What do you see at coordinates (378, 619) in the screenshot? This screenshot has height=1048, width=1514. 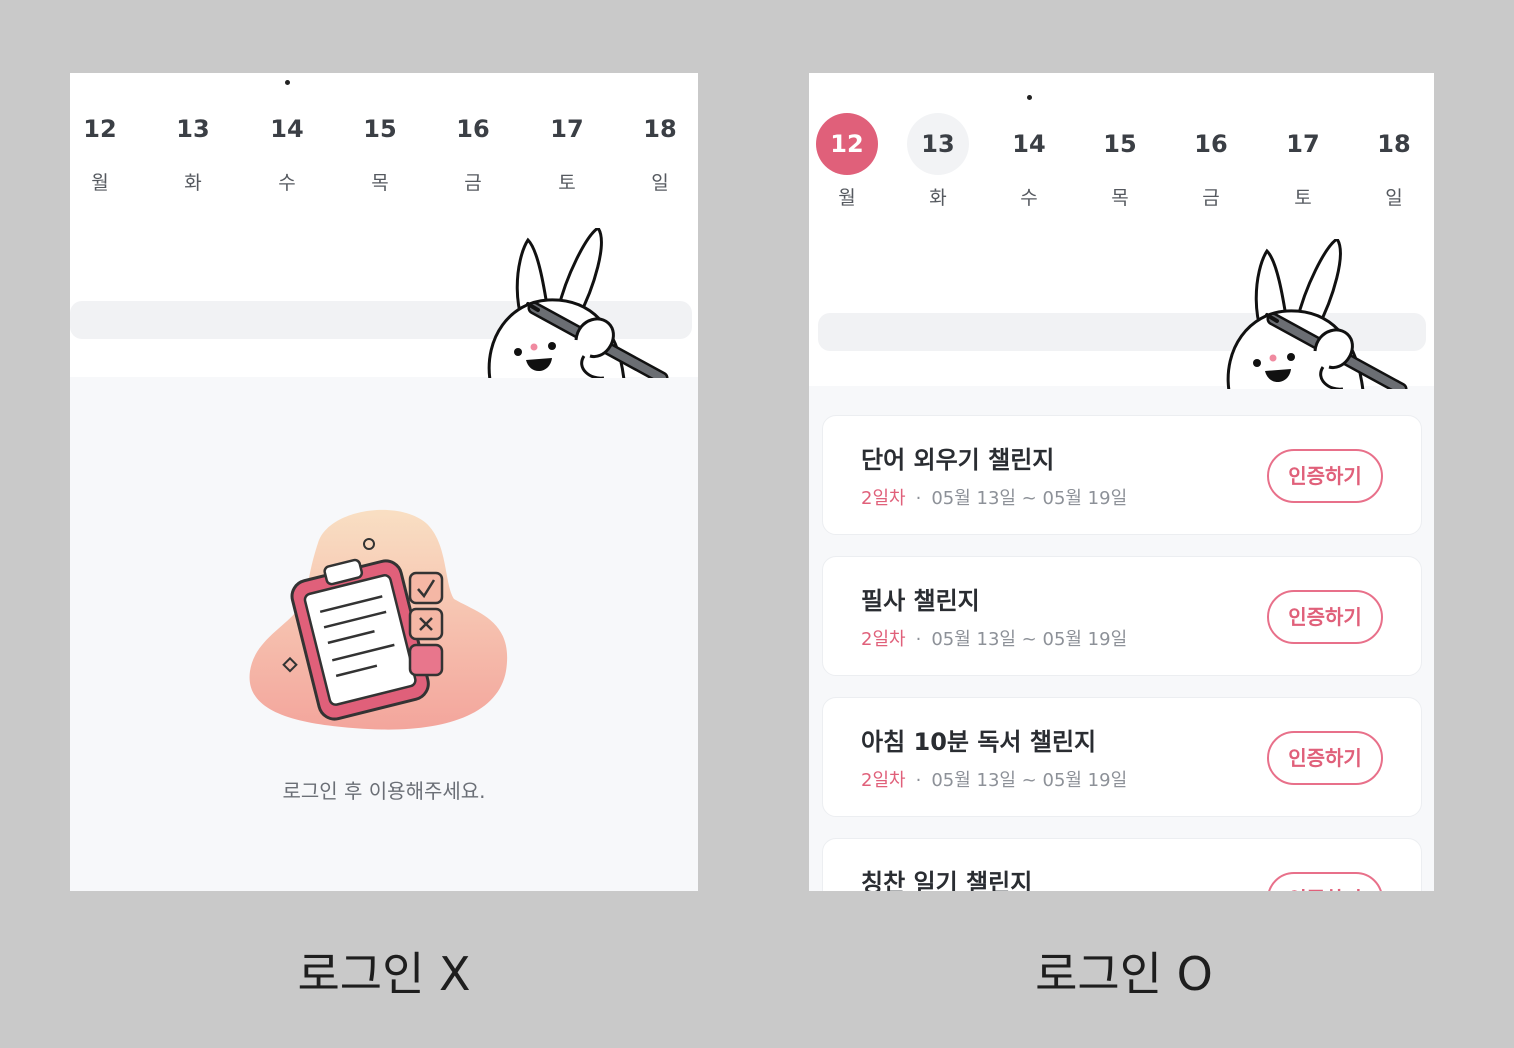 I see `clipboard-checklist-icon` at bounding box center [378, 619].